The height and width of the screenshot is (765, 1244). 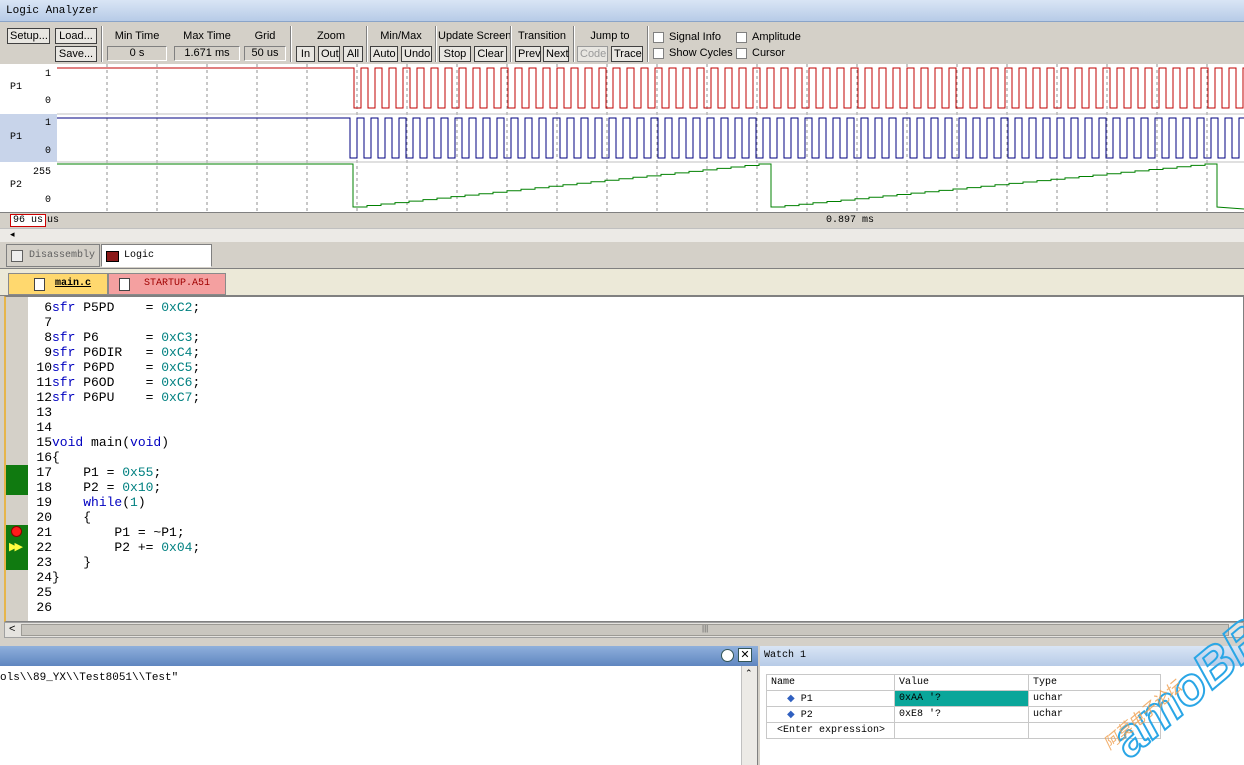 I want to click on stop-button: Stop, so click(x=455, y=54).